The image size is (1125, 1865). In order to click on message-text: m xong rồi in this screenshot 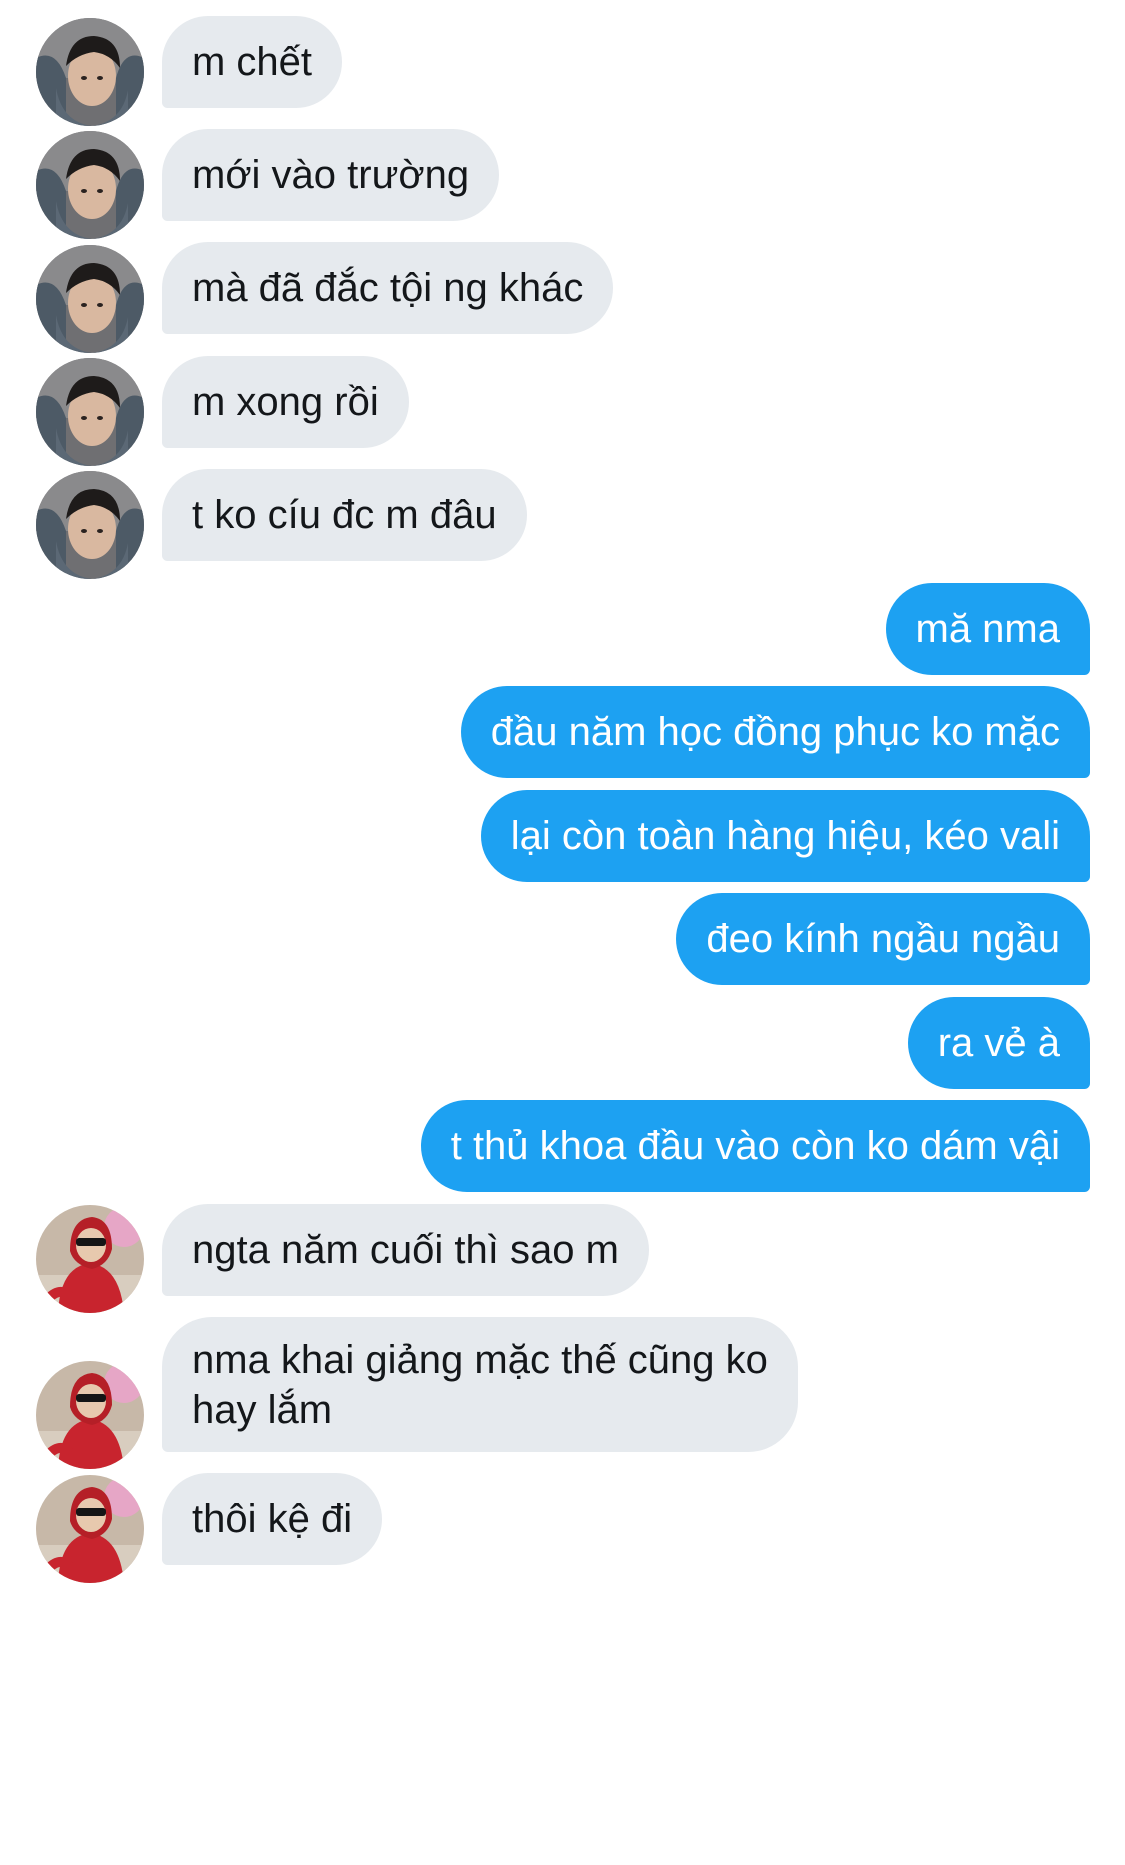, I will do `click(285, 402)`.